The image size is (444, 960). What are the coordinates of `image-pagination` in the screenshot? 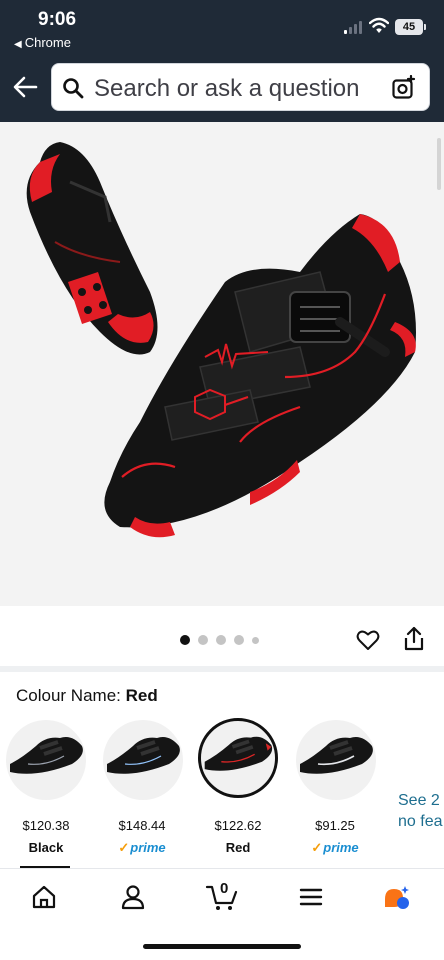 It's located at (219, 640).